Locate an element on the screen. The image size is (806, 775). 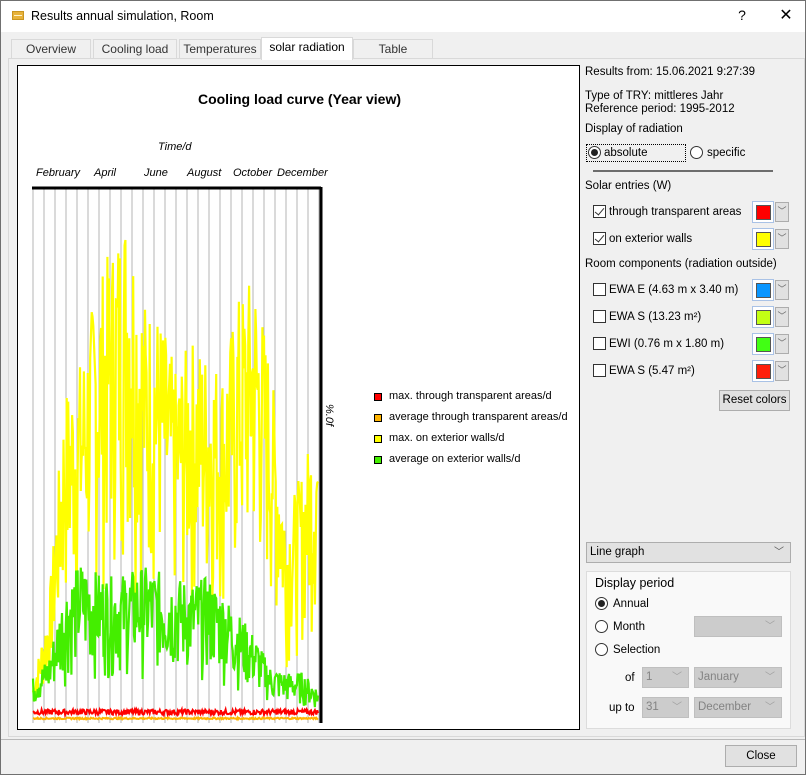
from-month-select: January ﹀ is located at coordinates (738, 677).